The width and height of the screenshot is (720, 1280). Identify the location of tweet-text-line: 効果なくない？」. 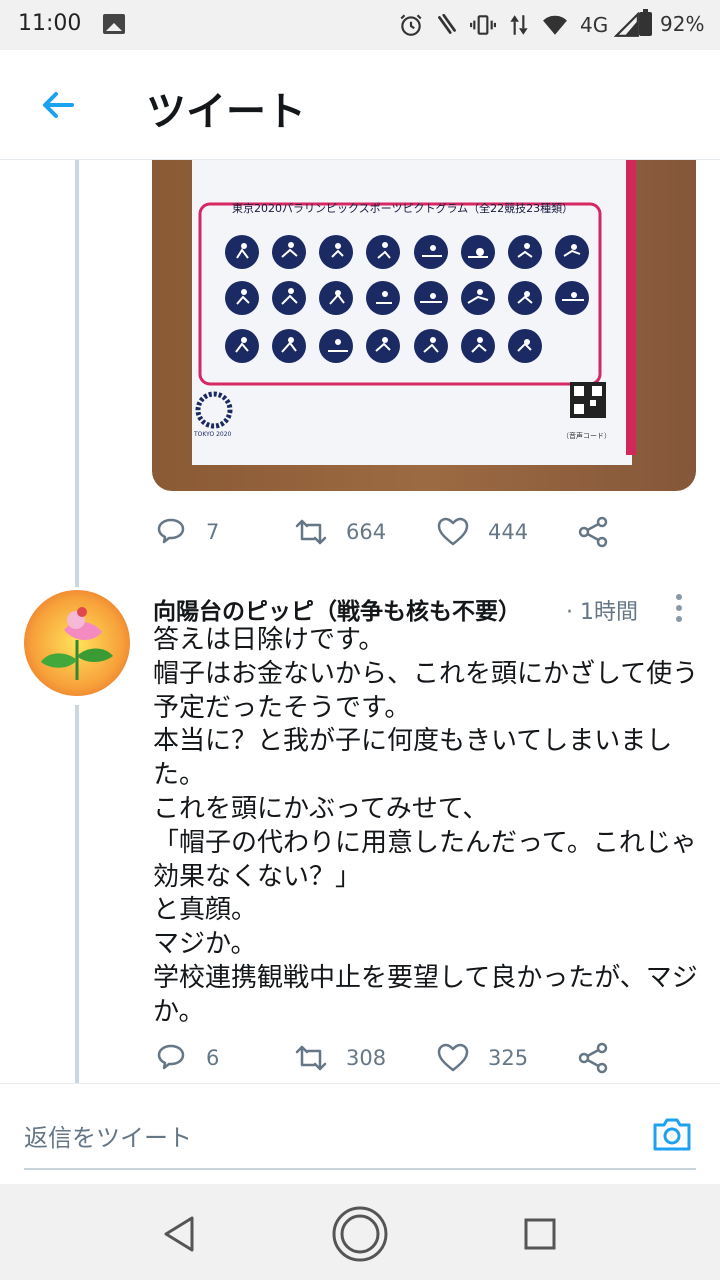
(257, 876).